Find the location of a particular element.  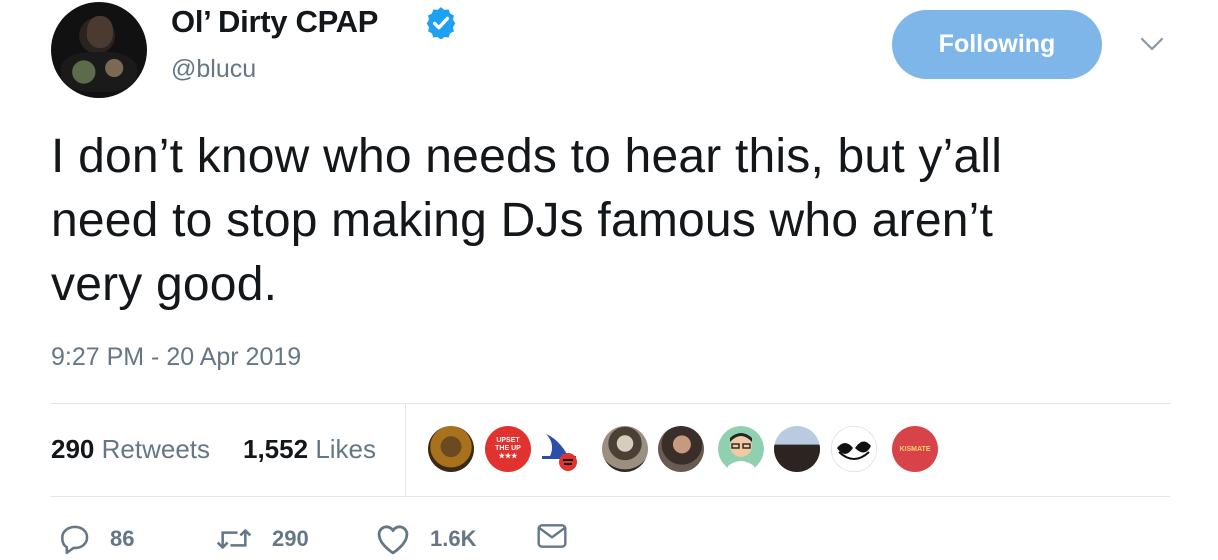

like-count: 1.6K is located at coordinates (453, 538).